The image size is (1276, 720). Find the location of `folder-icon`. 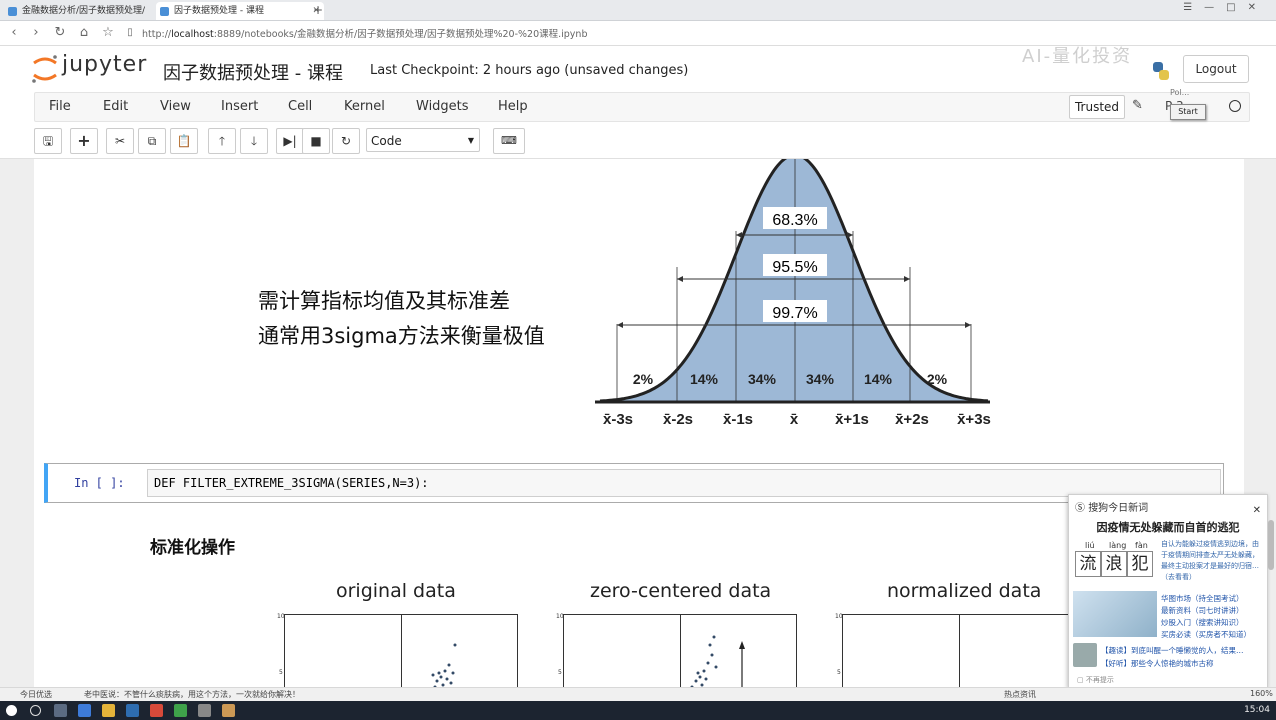

folder-icon is located at coordinates (108, 710).